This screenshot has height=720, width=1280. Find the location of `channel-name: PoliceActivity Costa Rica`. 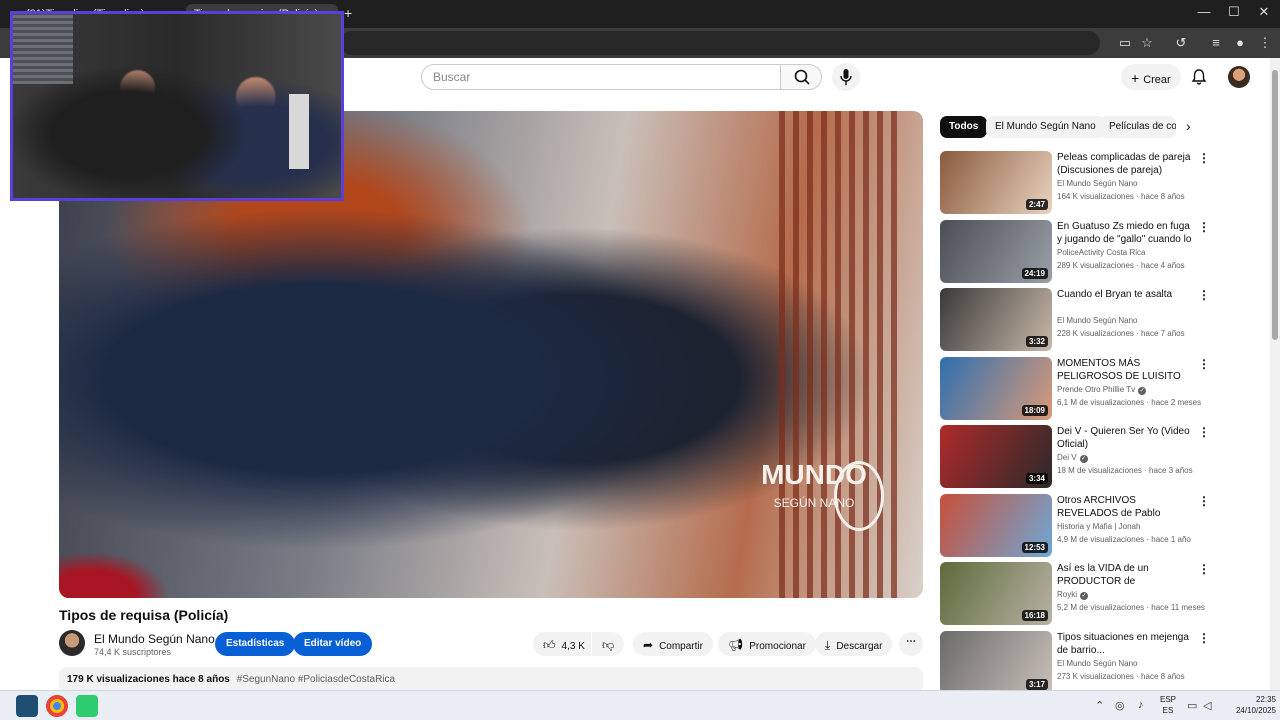

channel-name: PoliceActivity Costa Rica is located at coordinates (1101, 252).